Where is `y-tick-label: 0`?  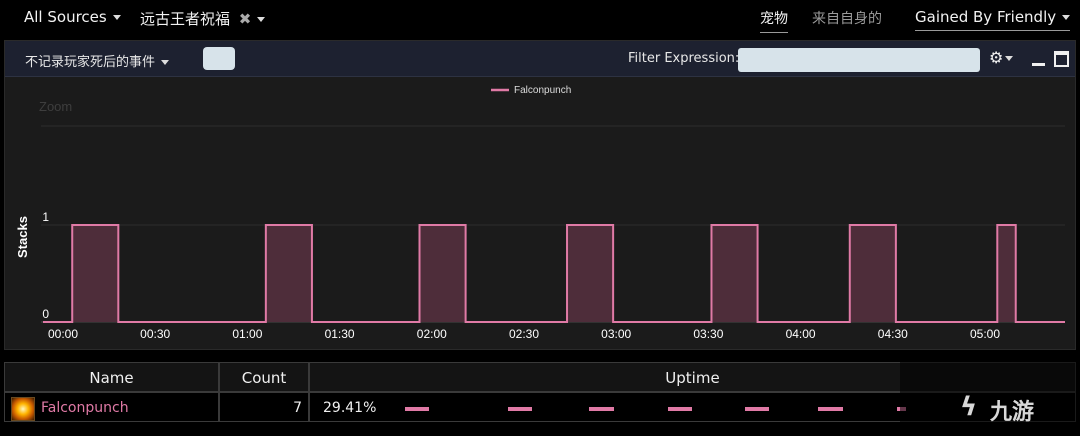 y-tick-label: 0 is located at coordinates (45, 314).